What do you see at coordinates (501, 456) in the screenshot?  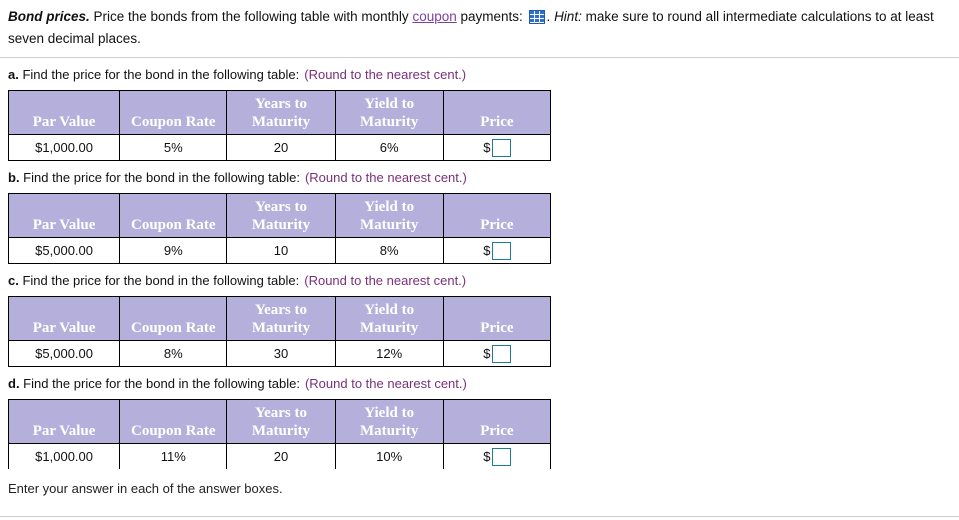 I see `price-answer-input-d` at bounding box center [501, 456].